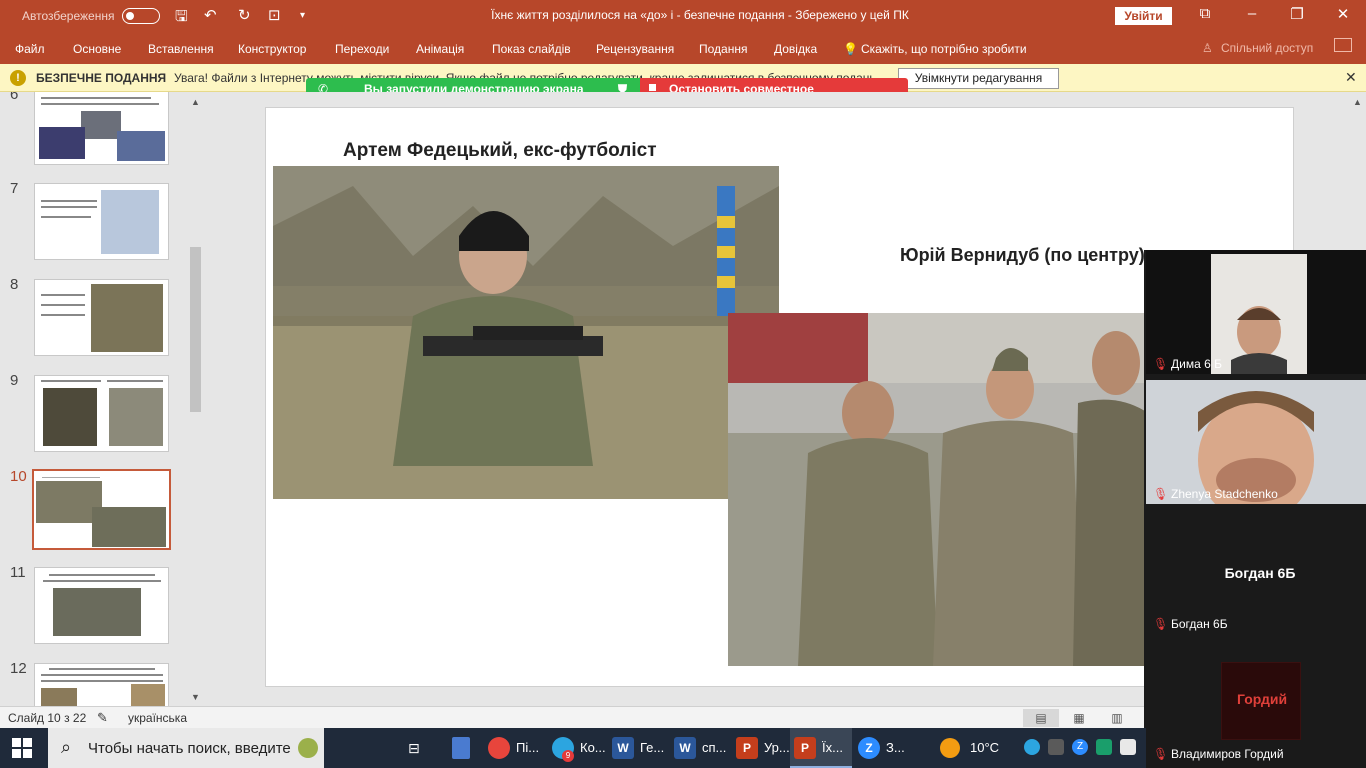 This screenshot has width=1366, height=768. What do you see at coordinates (1199, 624) in the screenshot?
I see `participant-name: Богдан 6Б` at bounding box center [1199, 624].